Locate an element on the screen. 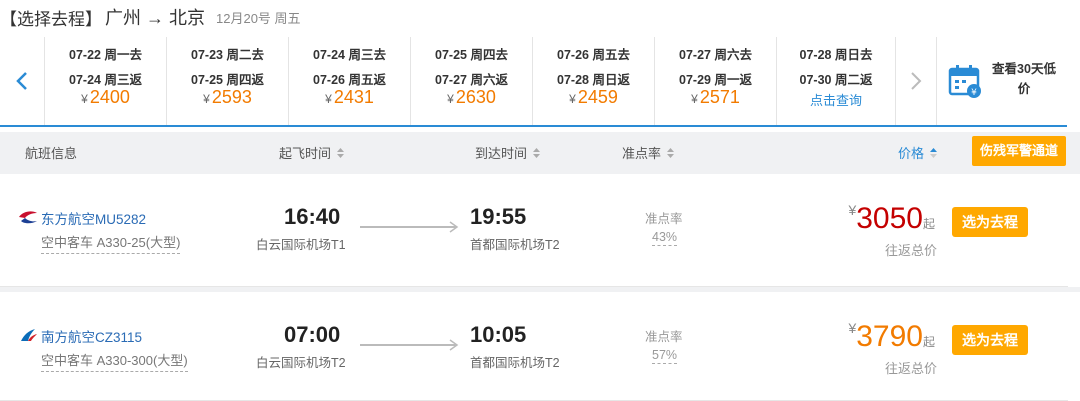 Image resolution: width=1080 pixels, height=401 pixels. departure-time: 07:00 is located at coordinates (312, 334).